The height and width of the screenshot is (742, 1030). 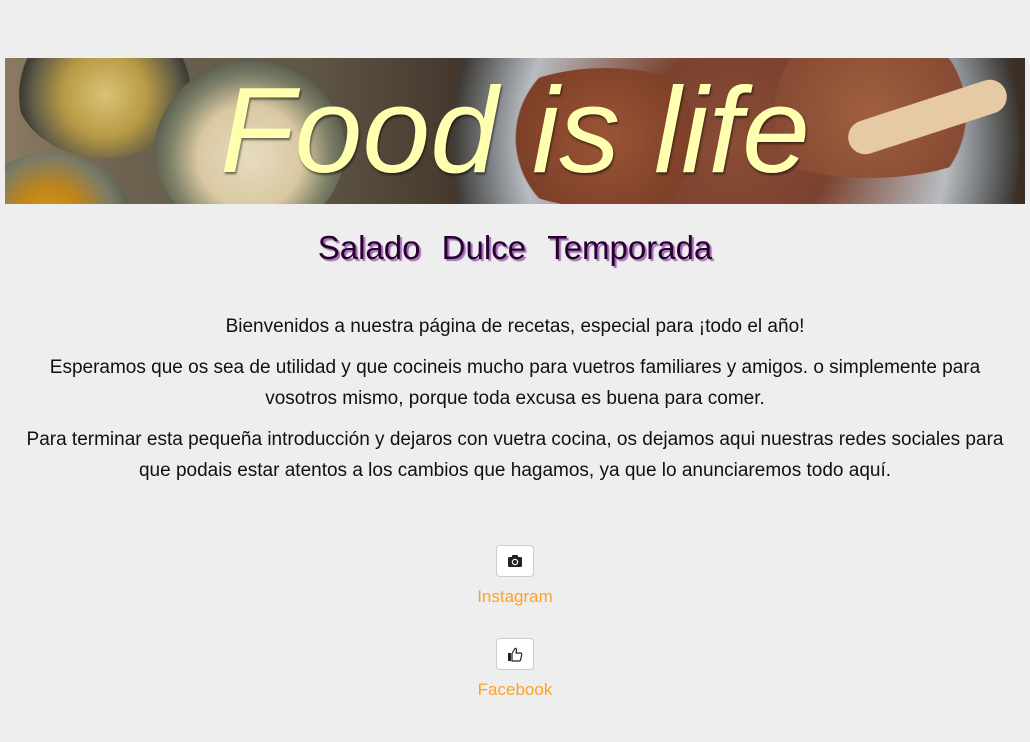 What do you see at coordinates (369, 247) in the screenshot?
I see `nav-link-salado: Salado` at bounding box center [369, 247].